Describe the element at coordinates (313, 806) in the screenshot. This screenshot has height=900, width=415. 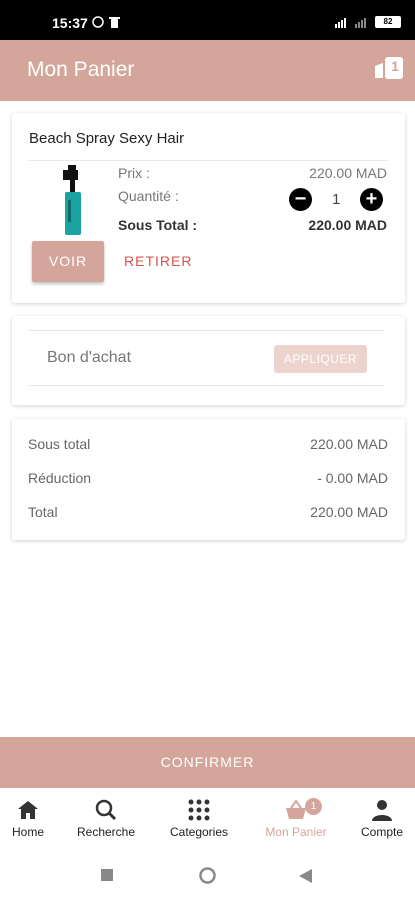
I see `cart-badge: 1` at that location.